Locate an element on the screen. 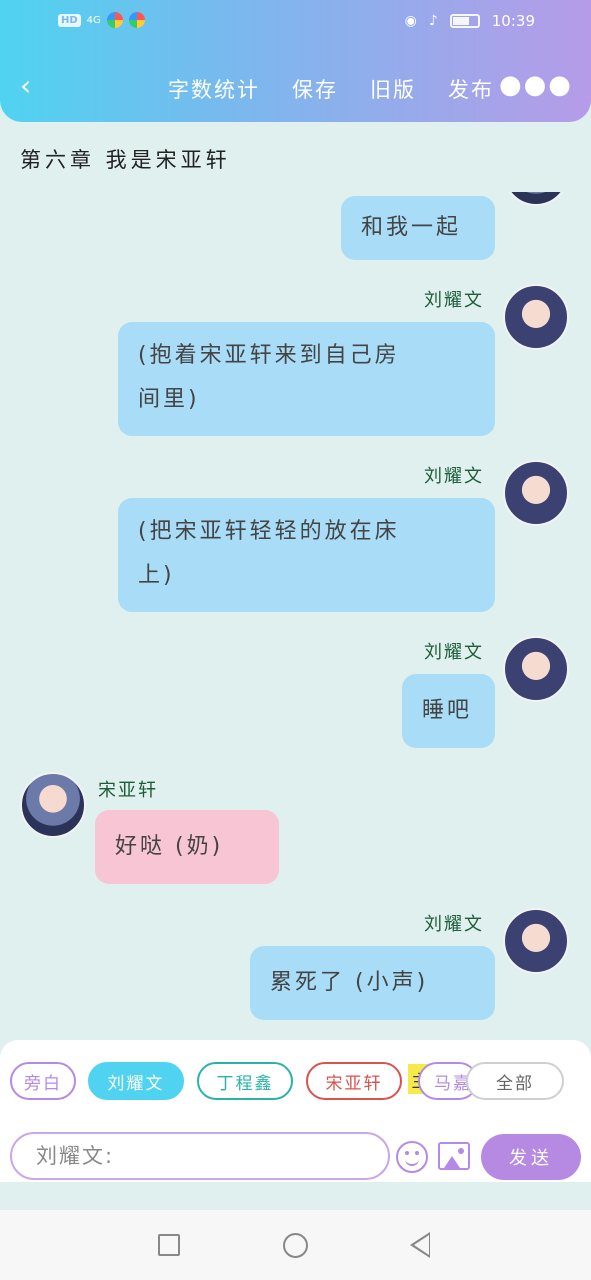 Image resolution: width=591 pixels, height=1280 pixels. eye-icon: ◉ is located at coordinates (410, 21).